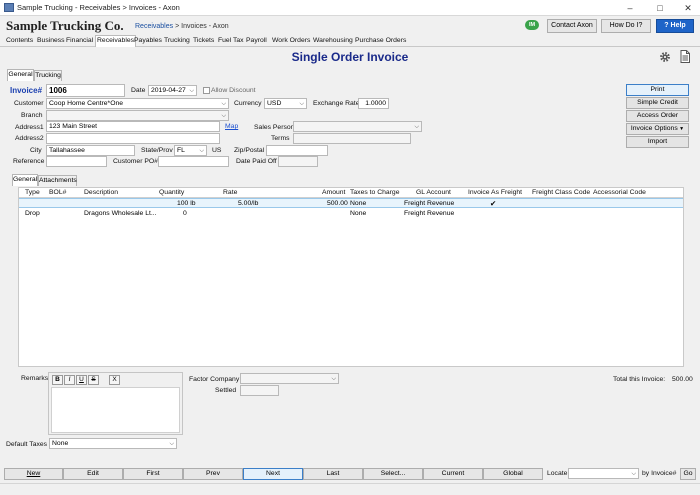 This screenshot has width=700, height=495. I want to click on edit-button: Edit, so click(93, 474).